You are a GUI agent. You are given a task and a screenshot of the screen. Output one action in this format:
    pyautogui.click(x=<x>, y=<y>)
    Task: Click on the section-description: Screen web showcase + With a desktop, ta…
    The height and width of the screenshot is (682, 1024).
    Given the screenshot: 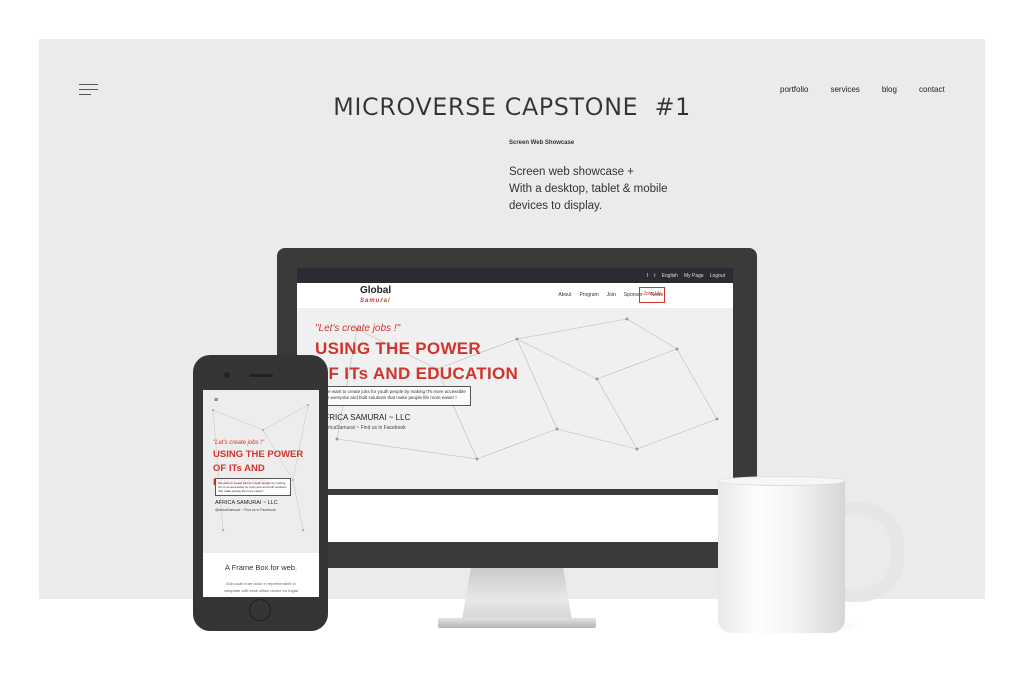 What is the action you would take?
    pyautogui.click(x=609, y=189)
    